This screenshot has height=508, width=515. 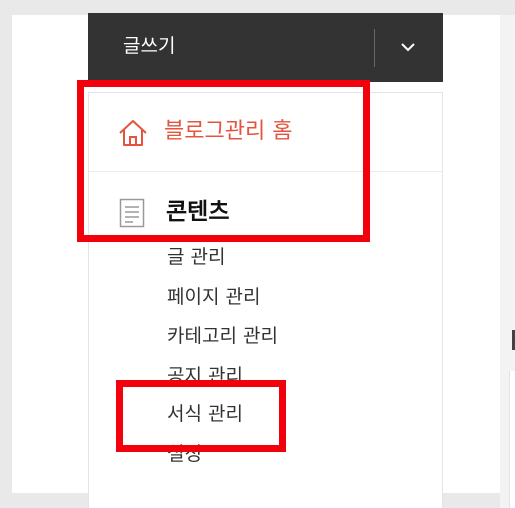 What do you see at coordinates (205, 376) in the screenshot?
I see `menu-item-notice-management: 공지 관리` at bounding box center [205, 376].